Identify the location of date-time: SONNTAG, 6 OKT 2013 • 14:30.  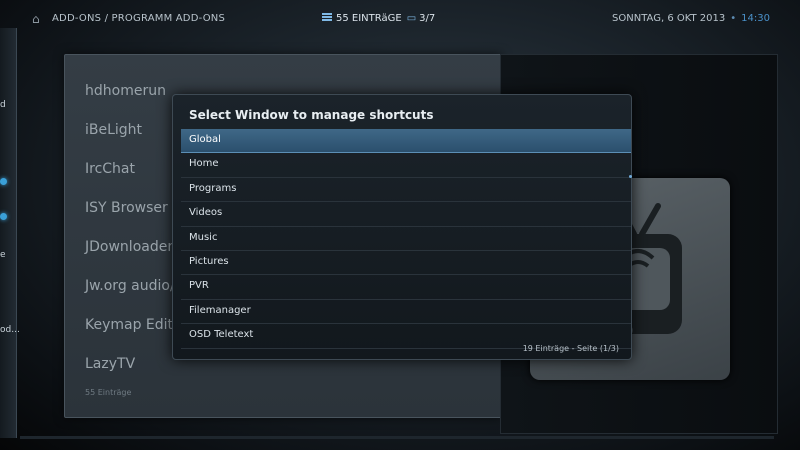
(691, 18).